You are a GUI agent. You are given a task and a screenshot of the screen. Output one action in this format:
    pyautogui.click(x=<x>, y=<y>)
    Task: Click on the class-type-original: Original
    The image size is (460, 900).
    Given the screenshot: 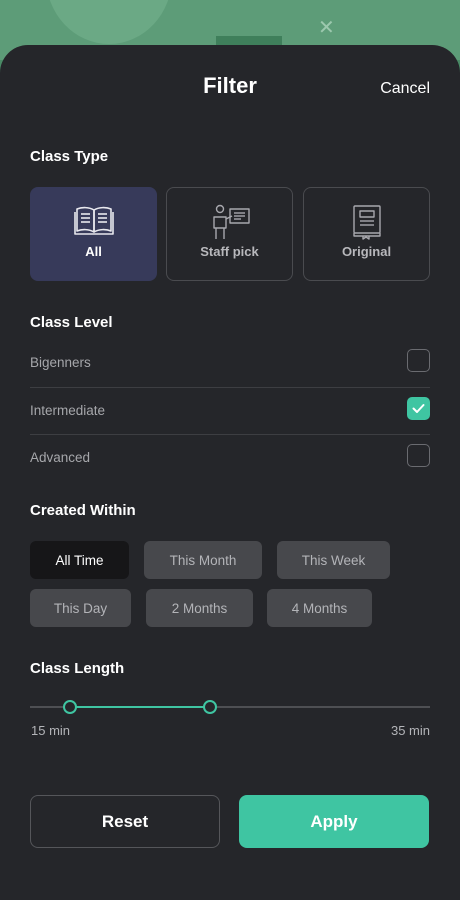 What is the action you would take?
    pyautogui.click(x=366, y=234)
    